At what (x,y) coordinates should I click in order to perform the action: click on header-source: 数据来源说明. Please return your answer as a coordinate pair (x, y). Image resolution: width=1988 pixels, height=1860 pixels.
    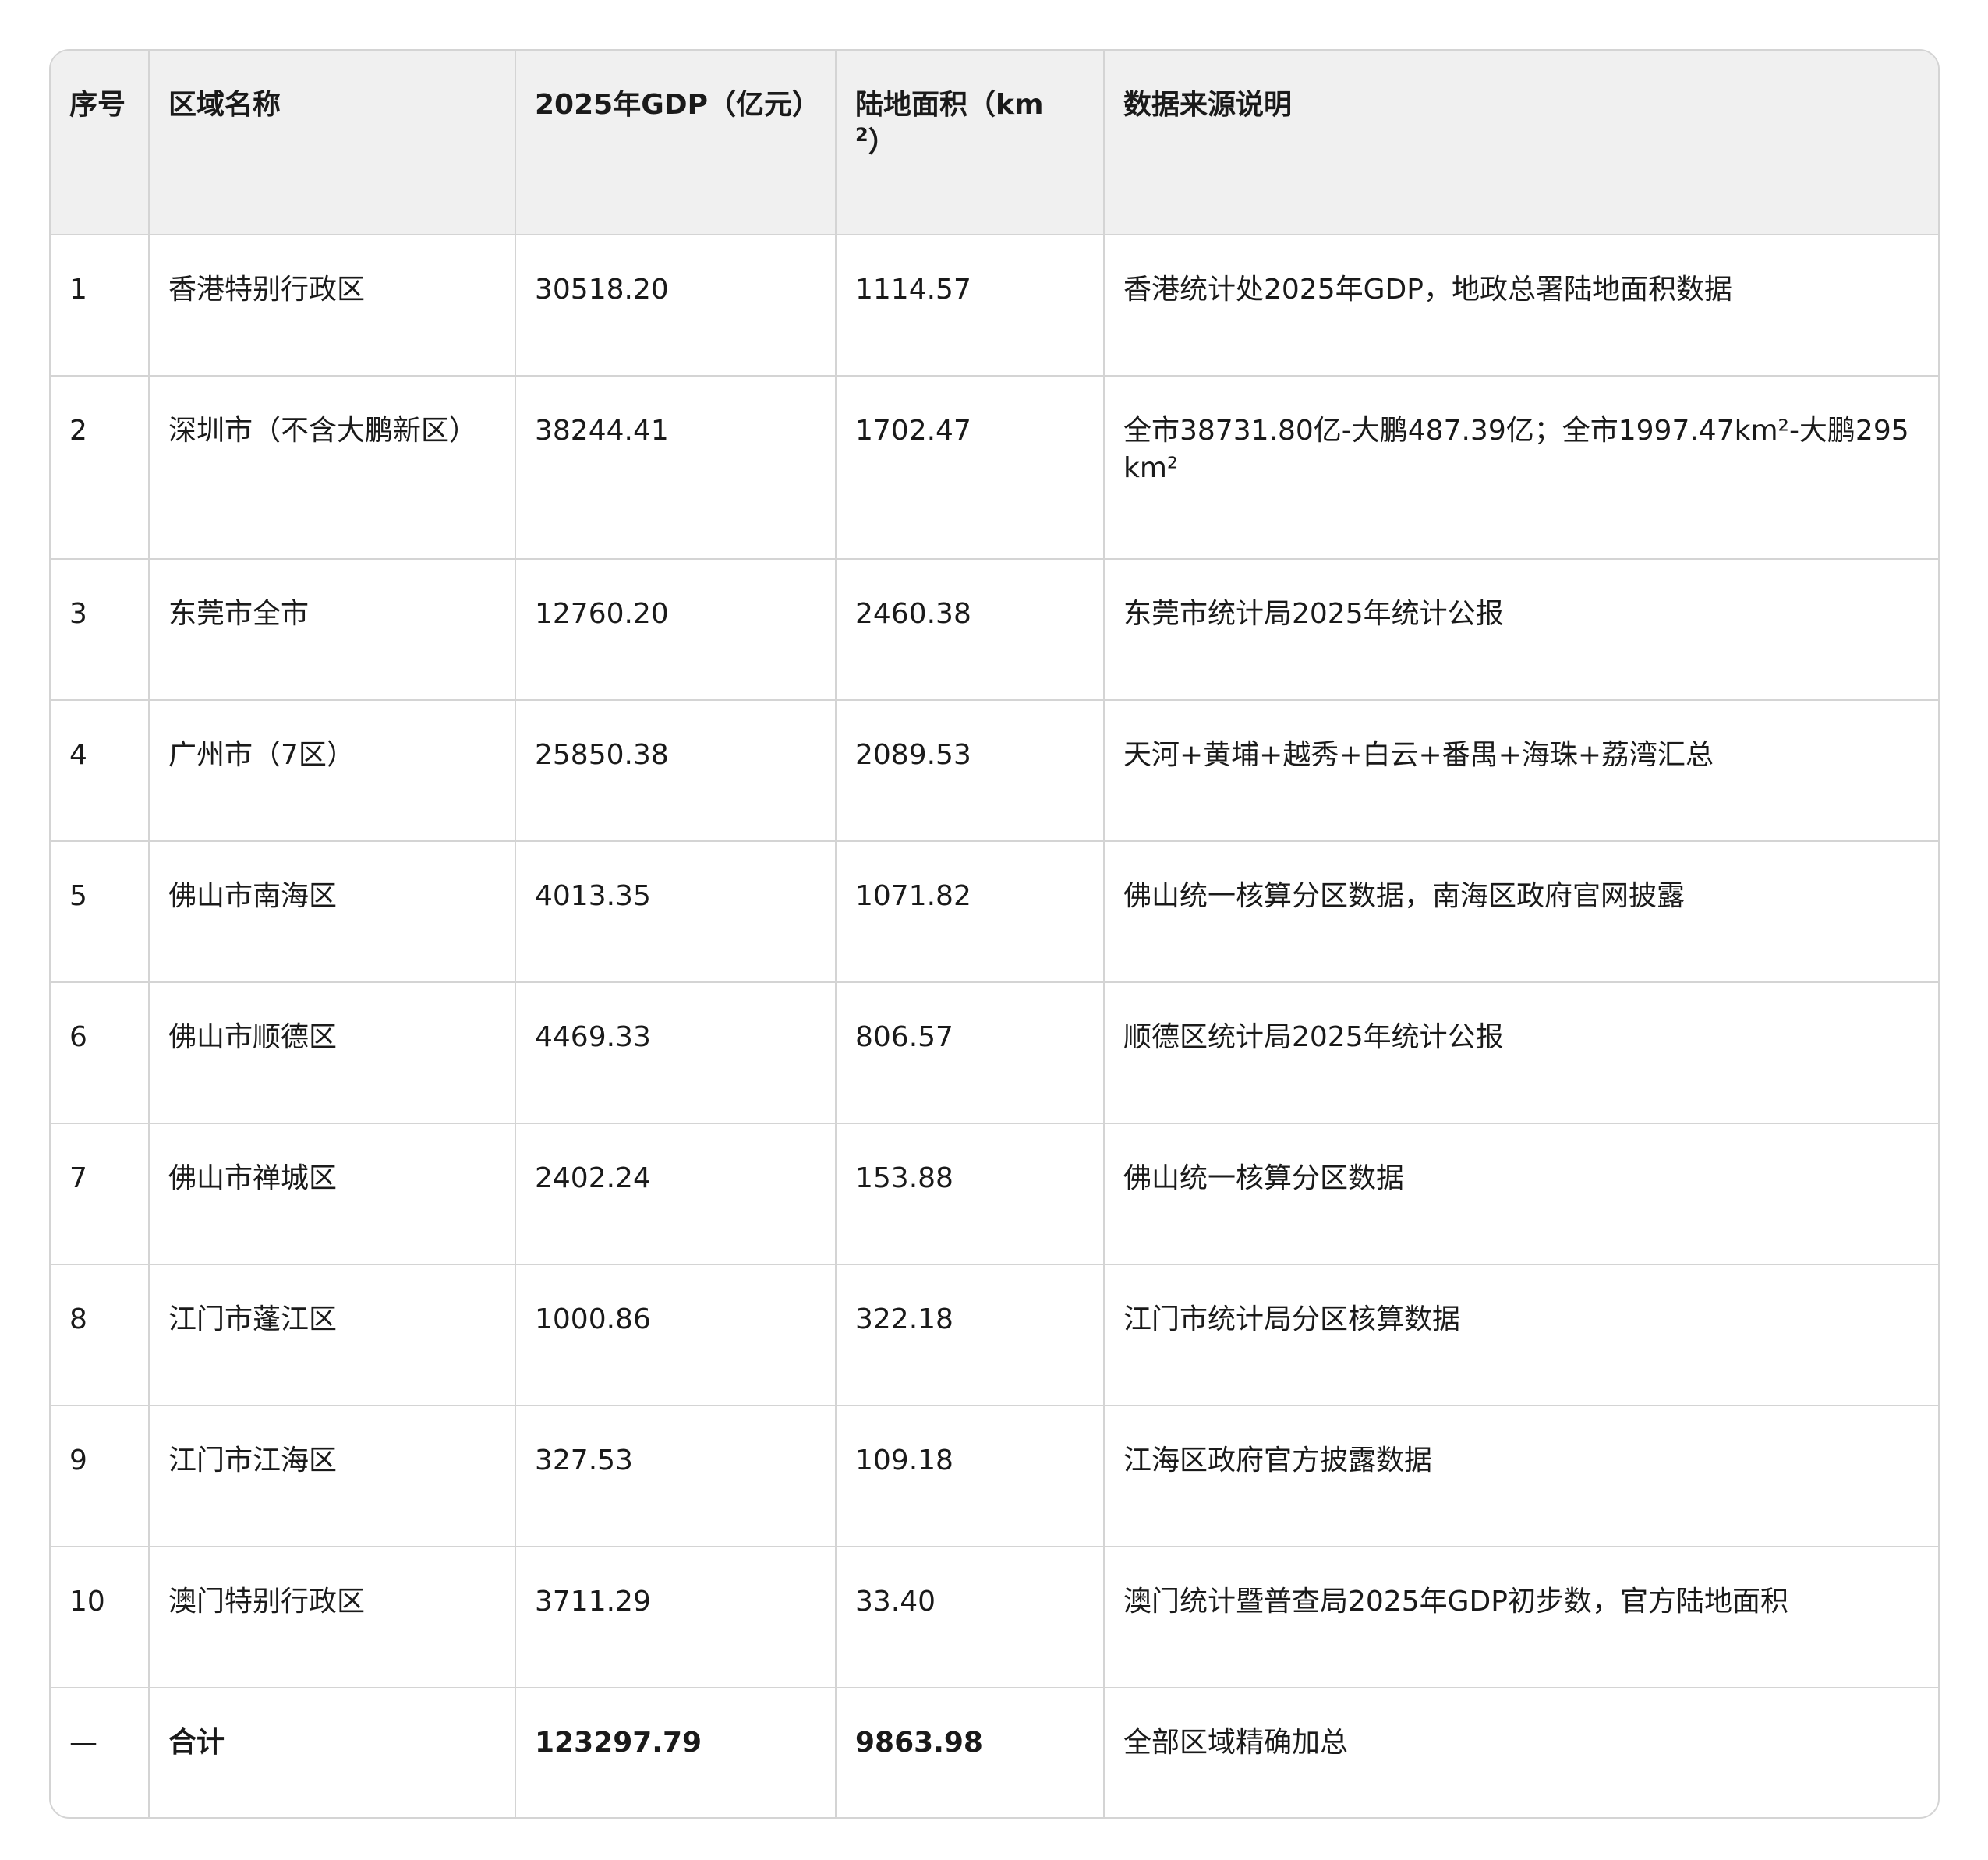
    Looking at the image, I should click on (1521, 143).